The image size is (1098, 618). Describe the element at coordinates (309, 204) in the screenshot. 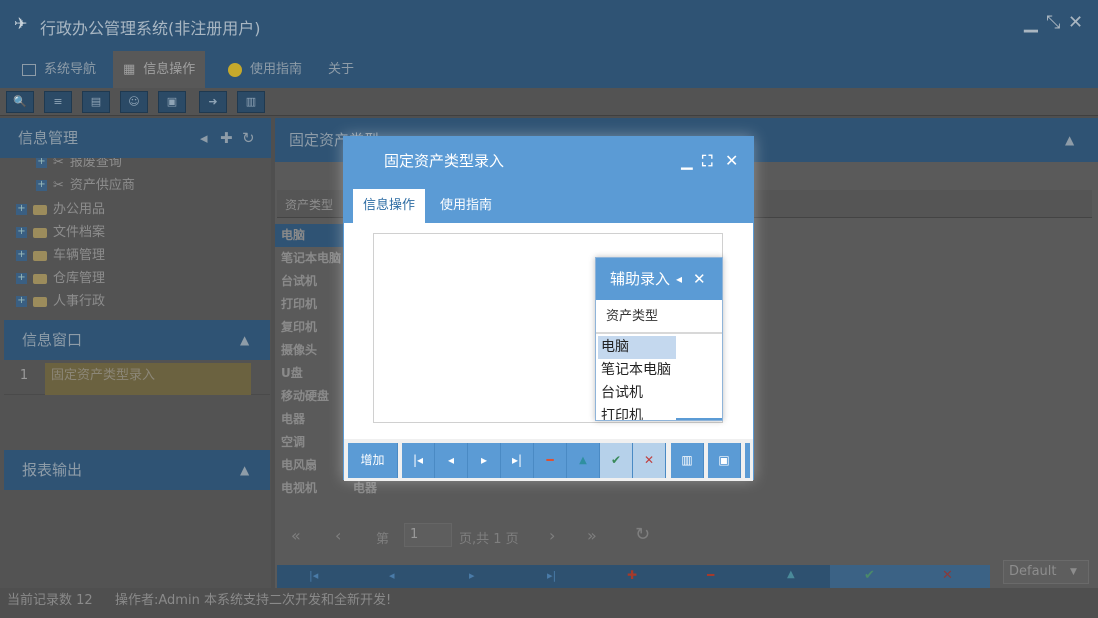

I see `column-asset-type: 资产类型` at that location.